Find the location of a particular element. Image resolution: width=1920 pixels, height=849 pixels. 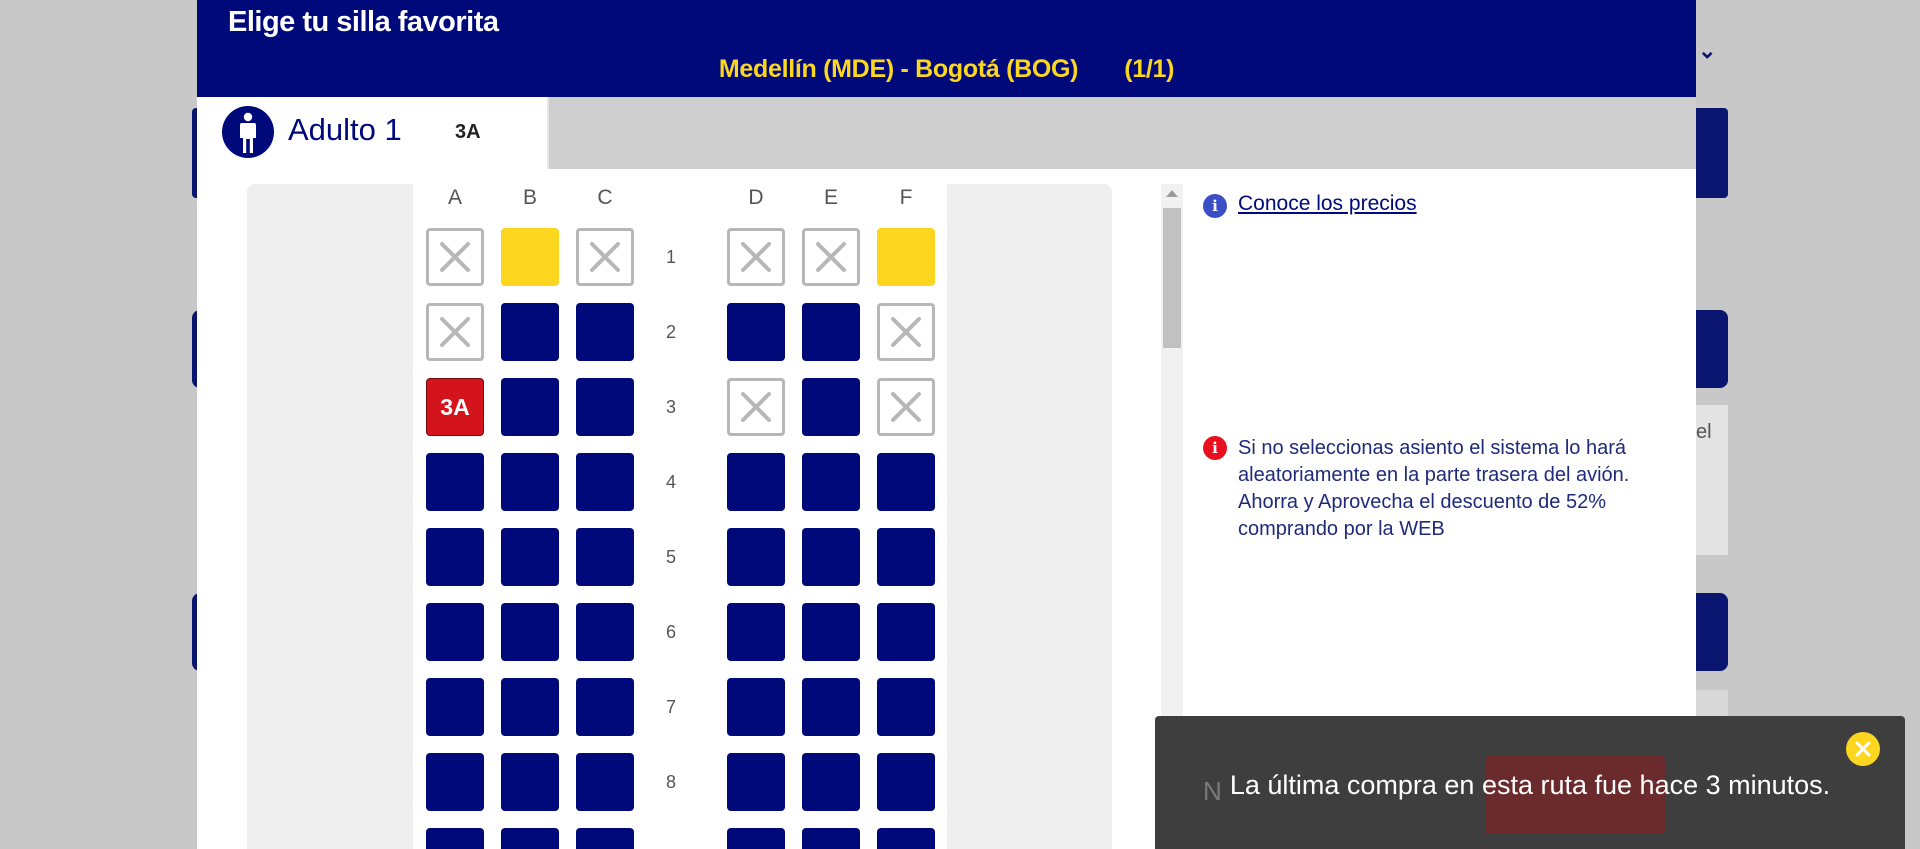

column-label-e: E is located at coordinates (830, 197).